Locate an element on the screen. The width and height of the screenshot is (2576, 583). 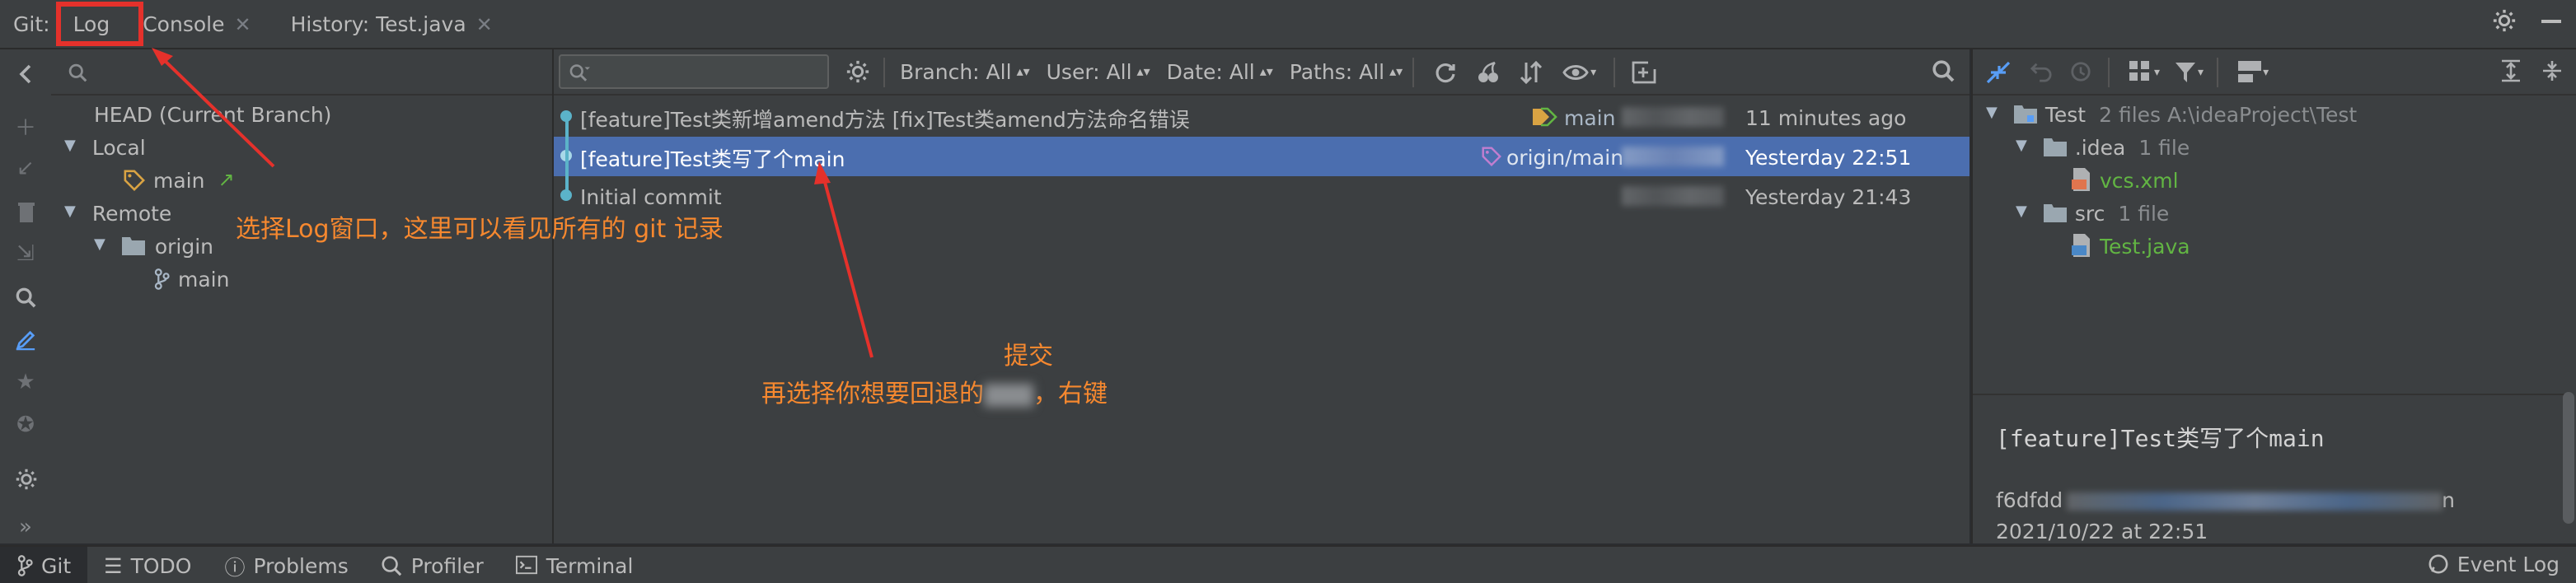
bottom-tab-todo: ☰ TODO is located at coordinates (147, 565).